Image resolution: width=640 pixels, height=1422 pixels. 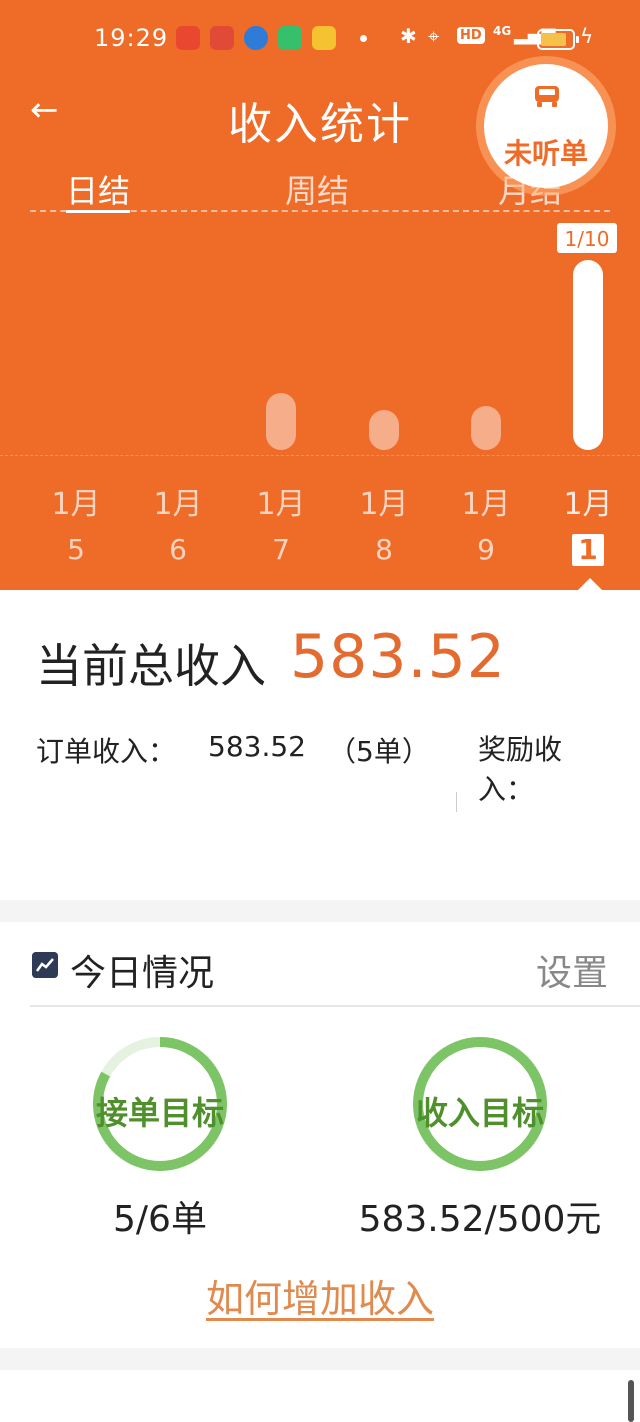 What do you see at coordinates (106, 751) in the screenshot?
I see `order-income-label: 订单收入：` at bounding box center [106, 751].